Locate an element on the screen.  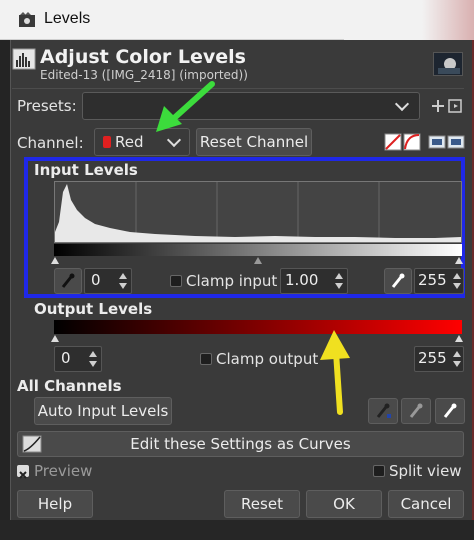
levels-icon is located at coordinates (24, 59).